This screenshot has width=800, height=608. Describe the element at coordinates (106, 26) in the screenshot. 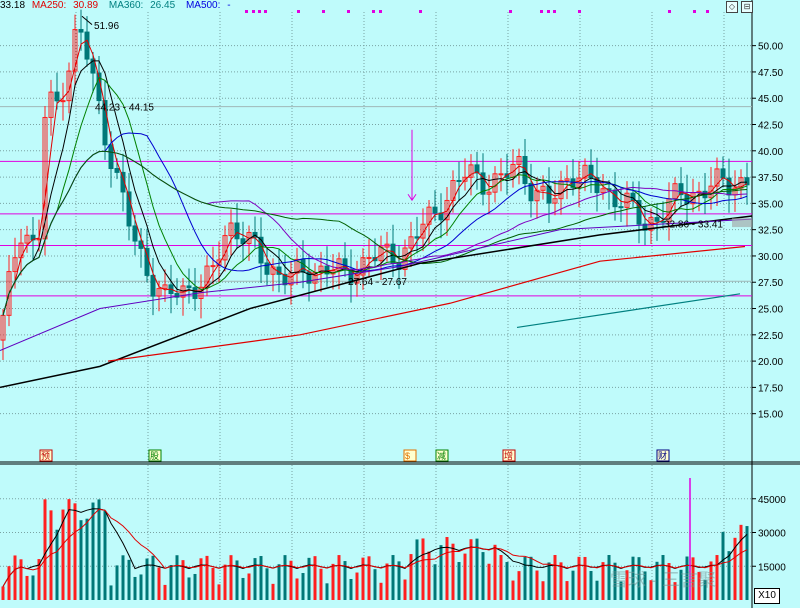

I see `annotation-high: 51.96` at that location.